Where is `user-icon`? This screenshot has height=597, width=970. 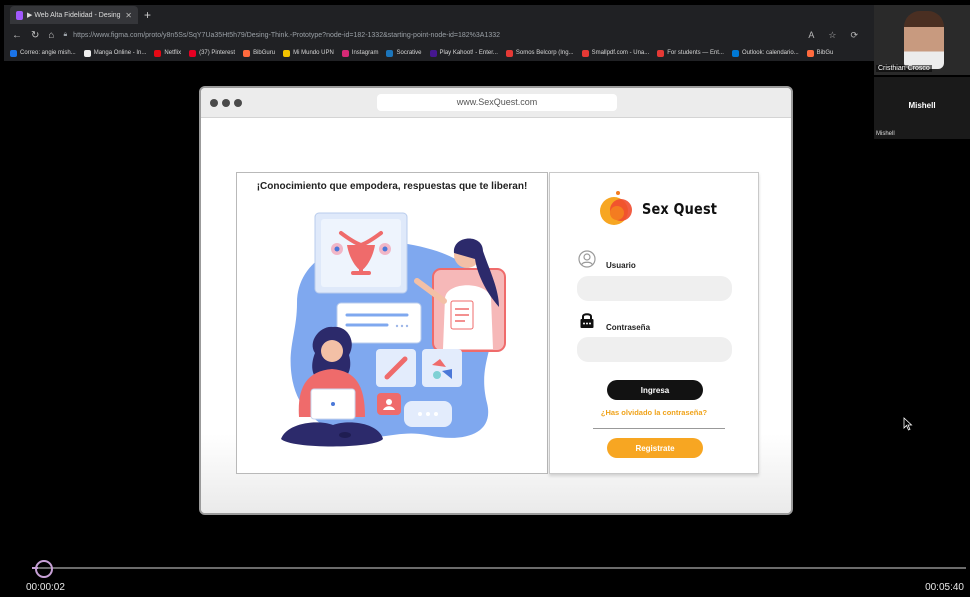 user-icon is located at coordinates (587, 259).